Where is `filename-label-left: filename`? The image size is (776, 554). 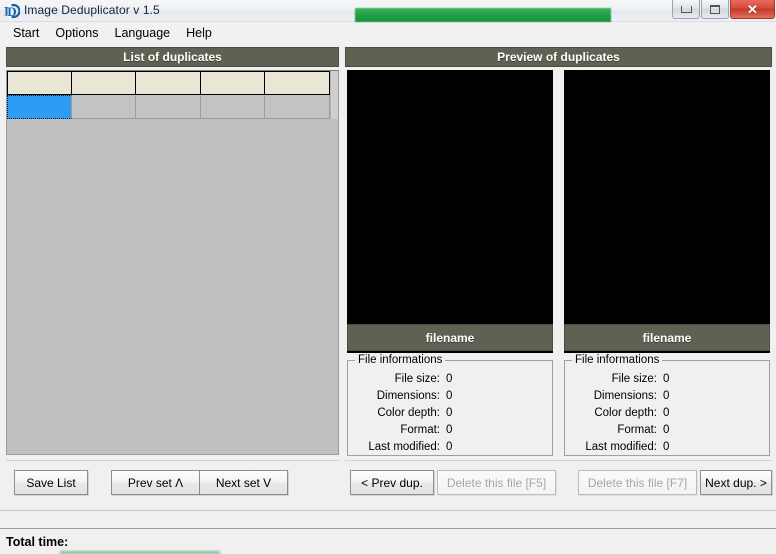 filename-label-left: filename is located at coordinates (450, 337).